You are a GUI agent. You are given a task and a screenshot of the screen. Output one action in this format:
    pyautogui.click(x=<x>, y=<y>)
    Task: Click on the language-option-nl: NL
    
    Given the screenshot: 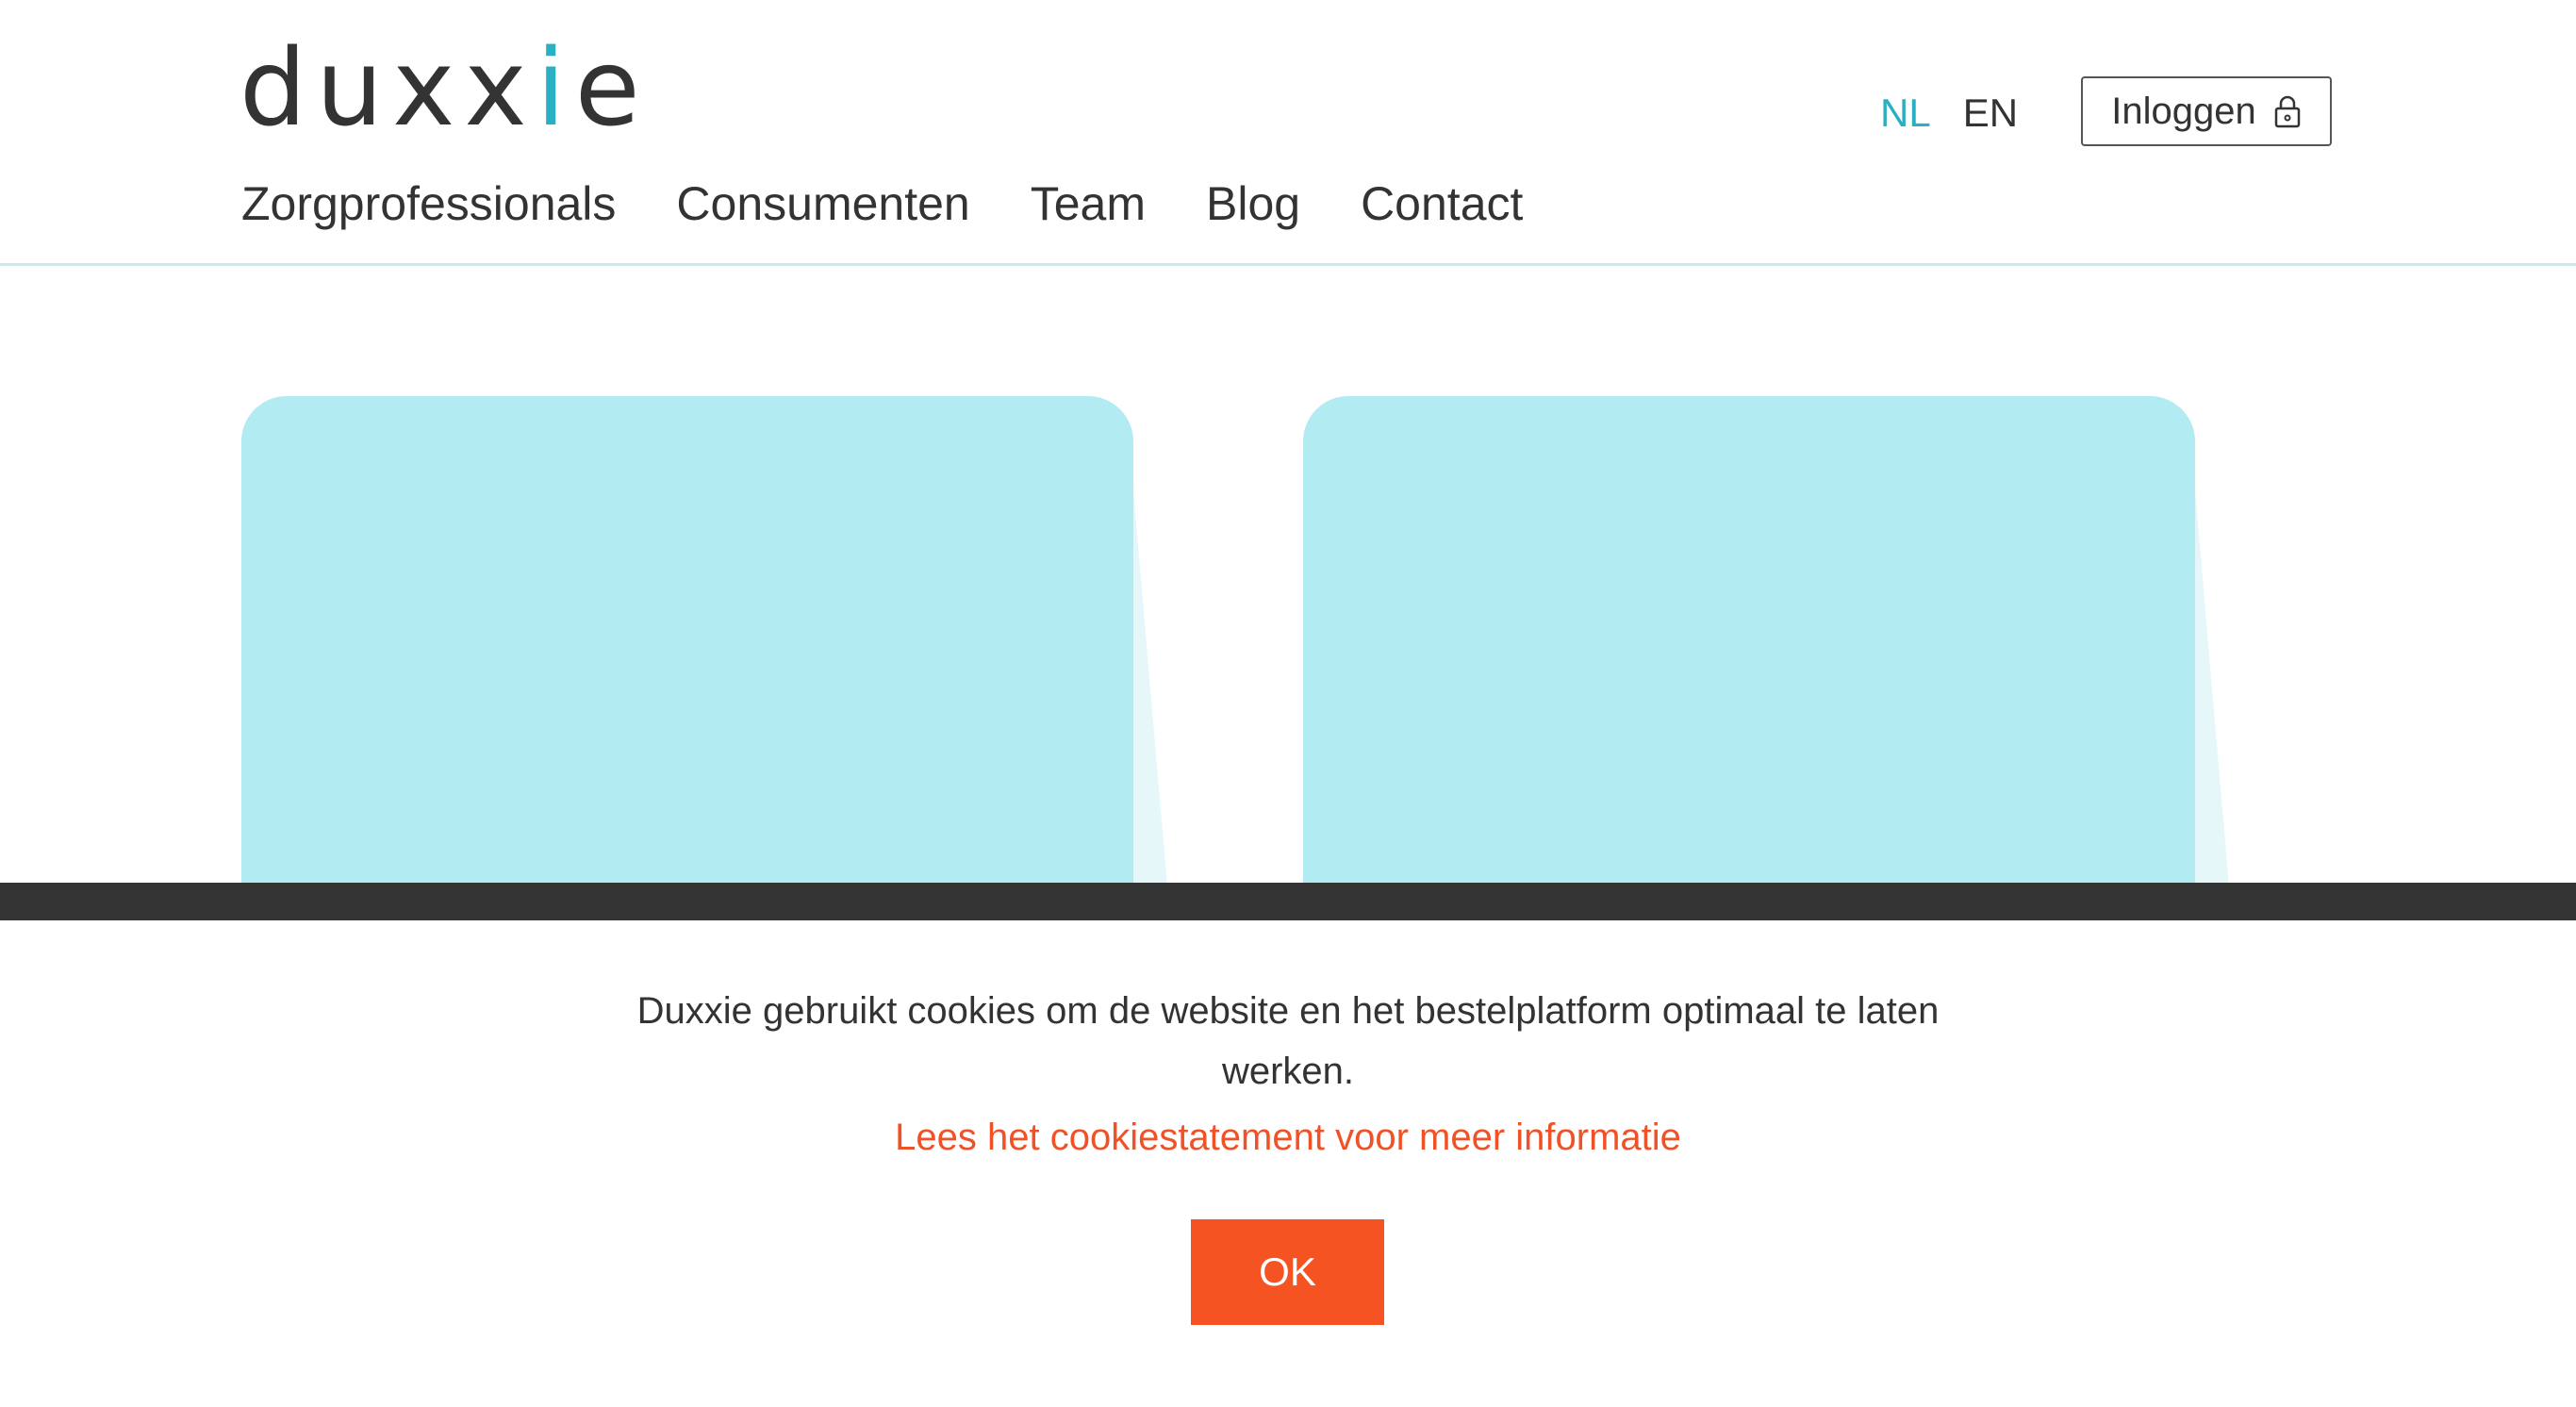 What is the action you would take?
    pyautogui.click(x=1905, y=113)
    